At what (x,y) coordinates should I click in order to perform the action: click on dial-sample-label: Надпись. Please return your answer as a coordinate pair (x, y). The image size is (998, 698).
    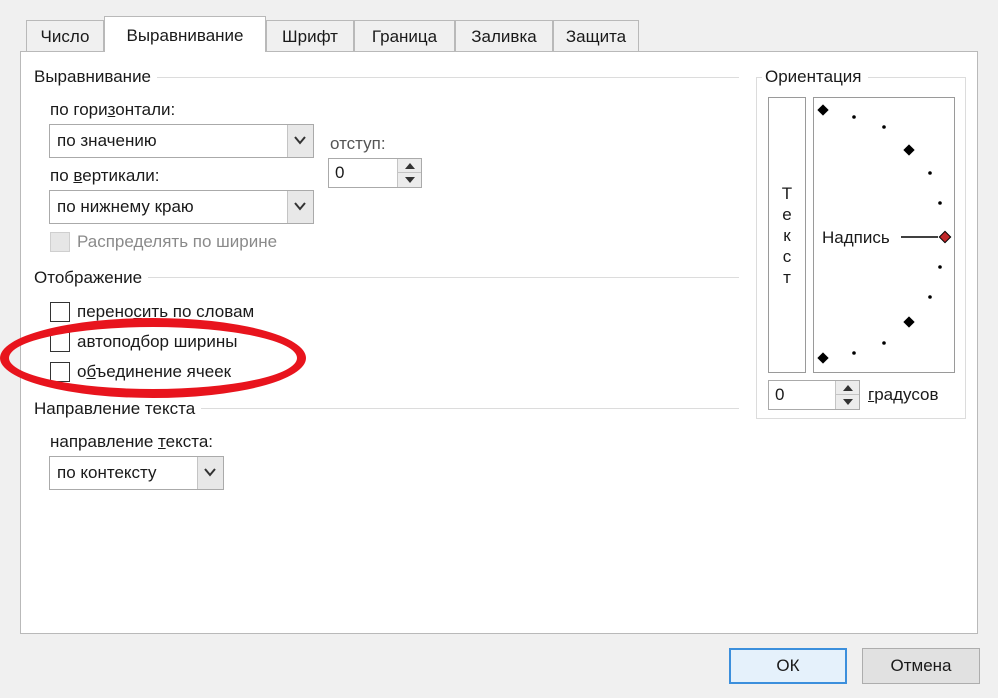
    Looking at the image, I should click on (856, 237).